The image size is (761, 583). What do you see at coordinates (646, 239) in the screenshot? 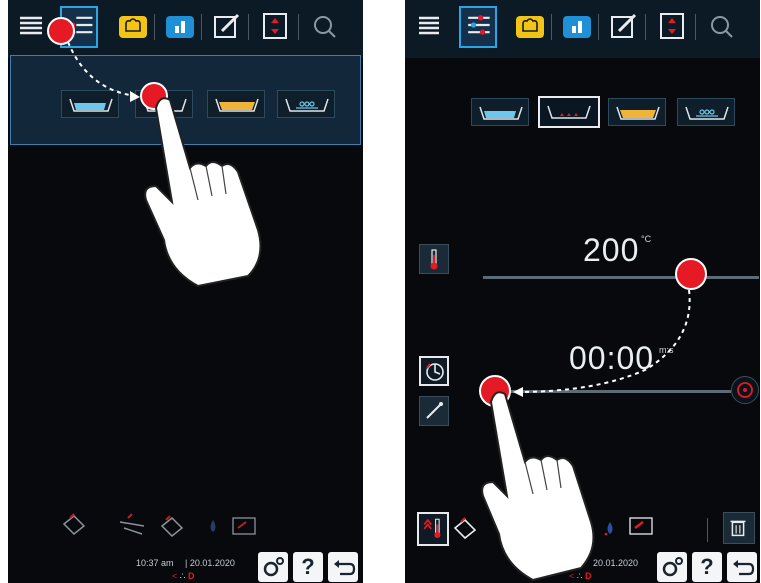
I see `temperature-unit: °C` at bounding box center [646, 239].